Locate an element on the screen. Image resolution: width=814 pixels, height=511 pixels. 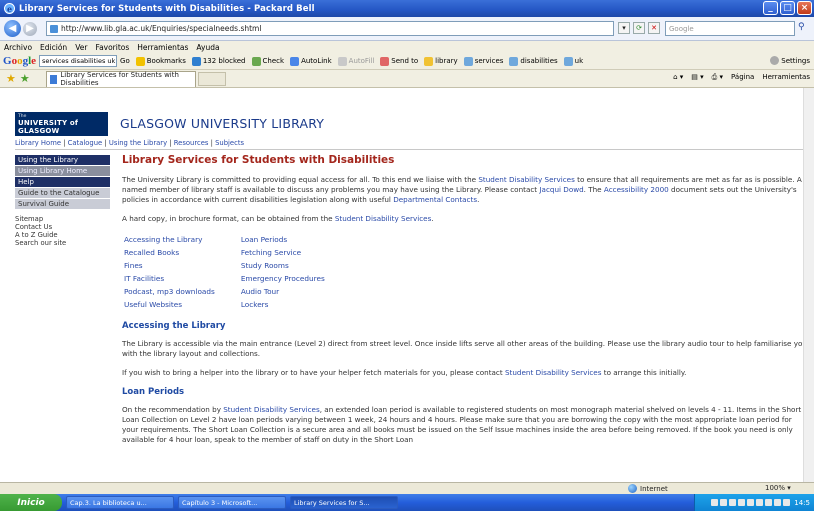
highlight-uk: uk is located at coordinates (573, 61).